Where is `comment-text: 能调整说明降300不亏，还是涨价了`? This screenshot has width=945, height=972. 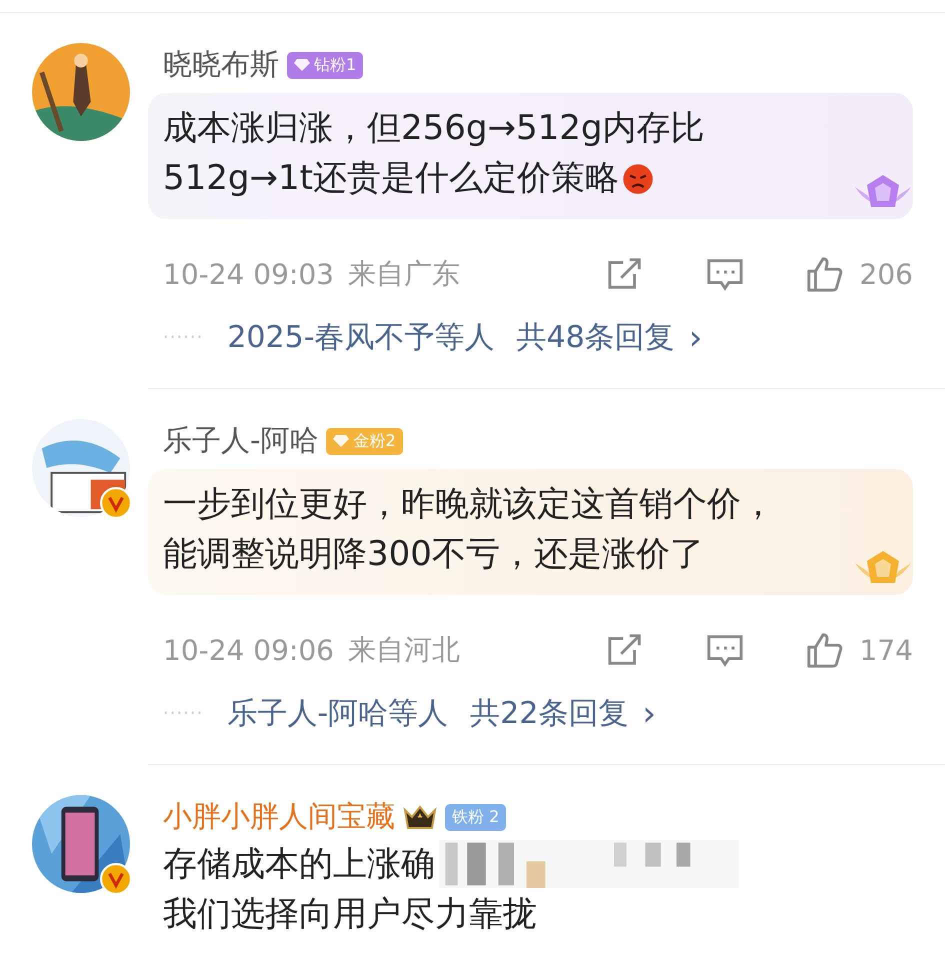
comment-text: 能调整说明降300不亏，还是涨价了 is located at coordinates (433, 554).